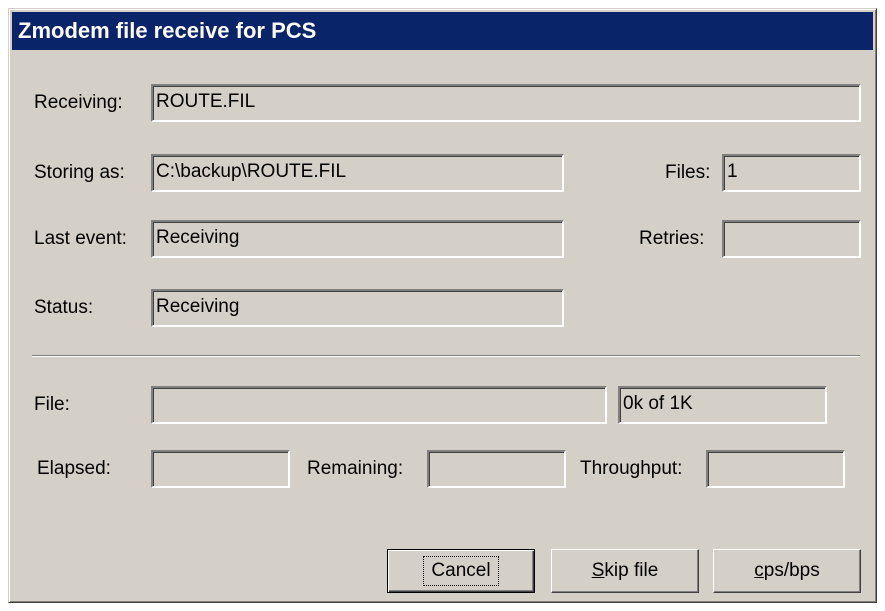  Describe the element at coordinates (791, 239) in the screenshot. I see `retries-field` at that location.